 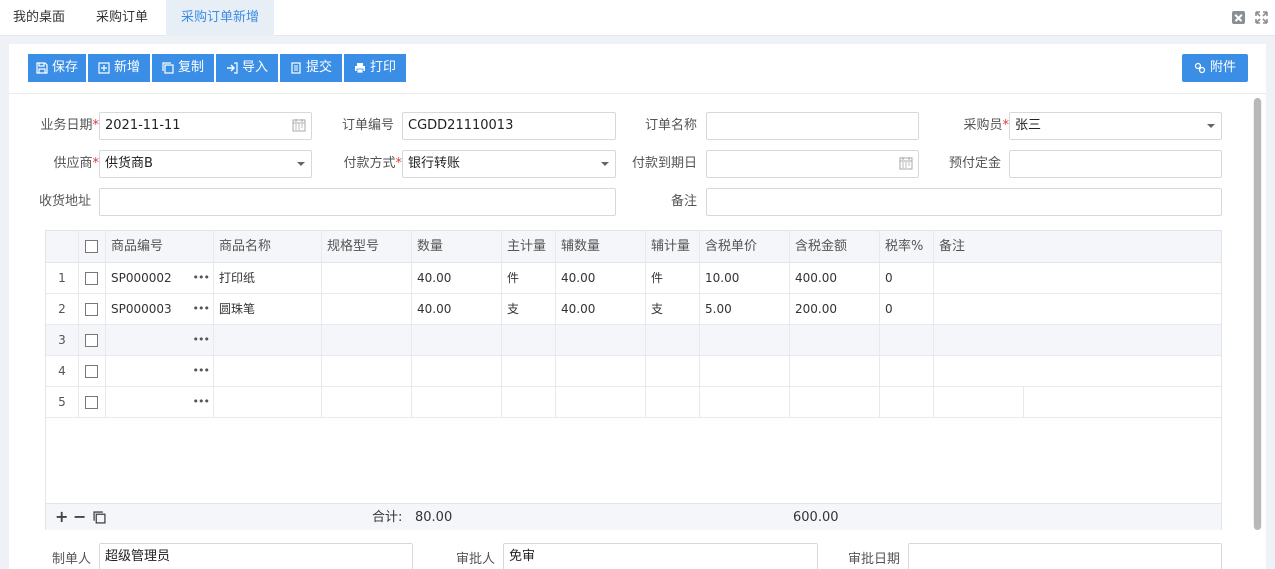 I want to click on cell-code: SP000003 •••, so click(x=160, y=309).